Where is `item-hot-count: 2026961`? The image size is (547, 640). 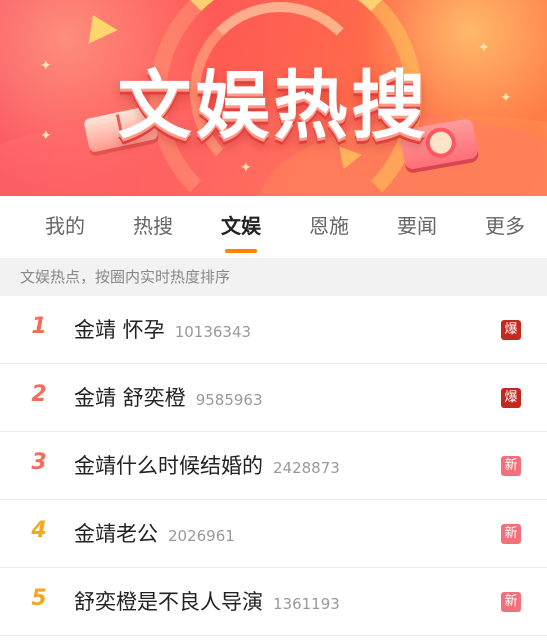 item-hot-count: 2026961 is located at coordinates (201, 536).